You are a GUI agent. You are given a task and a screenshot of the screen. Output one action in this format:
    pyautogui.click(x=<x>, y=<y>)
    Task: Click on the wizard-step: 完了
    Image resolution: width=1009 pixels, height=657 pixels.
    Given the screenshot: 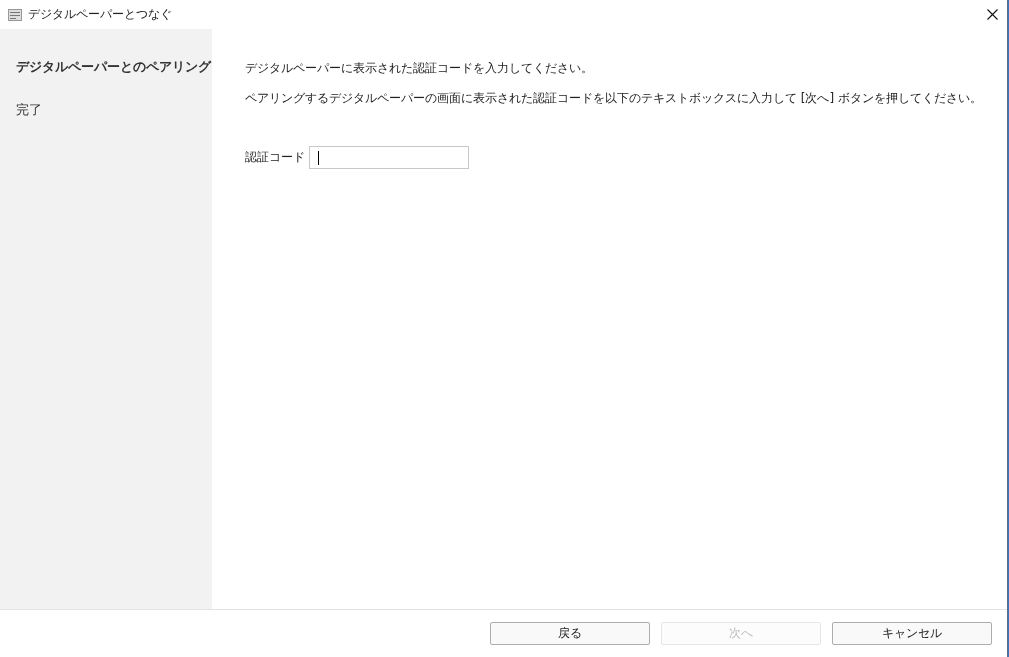 What is the action you would take?
    pyautogui.click(x=114, y=110)
    